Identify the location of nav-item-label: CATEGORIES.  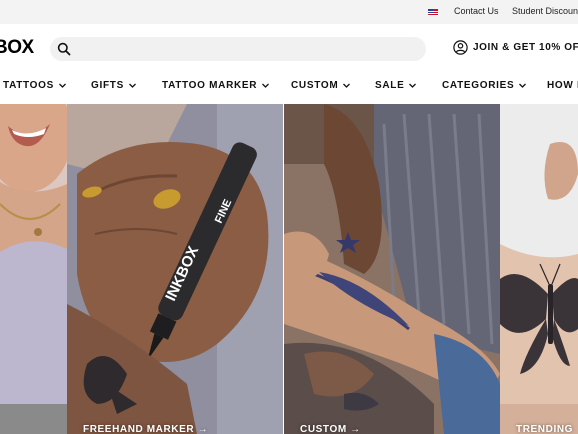
(478, 85).